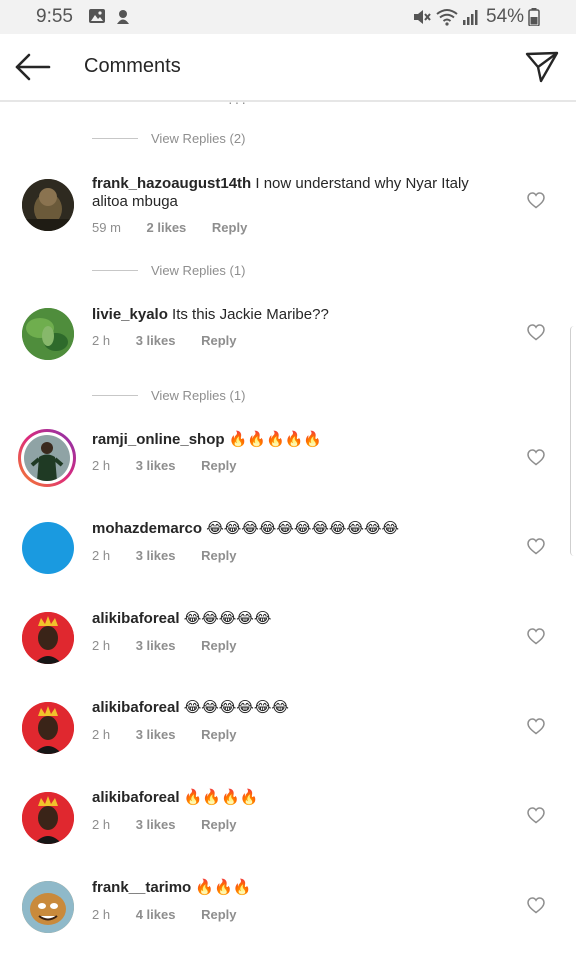 The image size is (576, 960). I want to click on comment-text: alikibaforeal 😂😂😂😂😂😂, so click(297, 708).